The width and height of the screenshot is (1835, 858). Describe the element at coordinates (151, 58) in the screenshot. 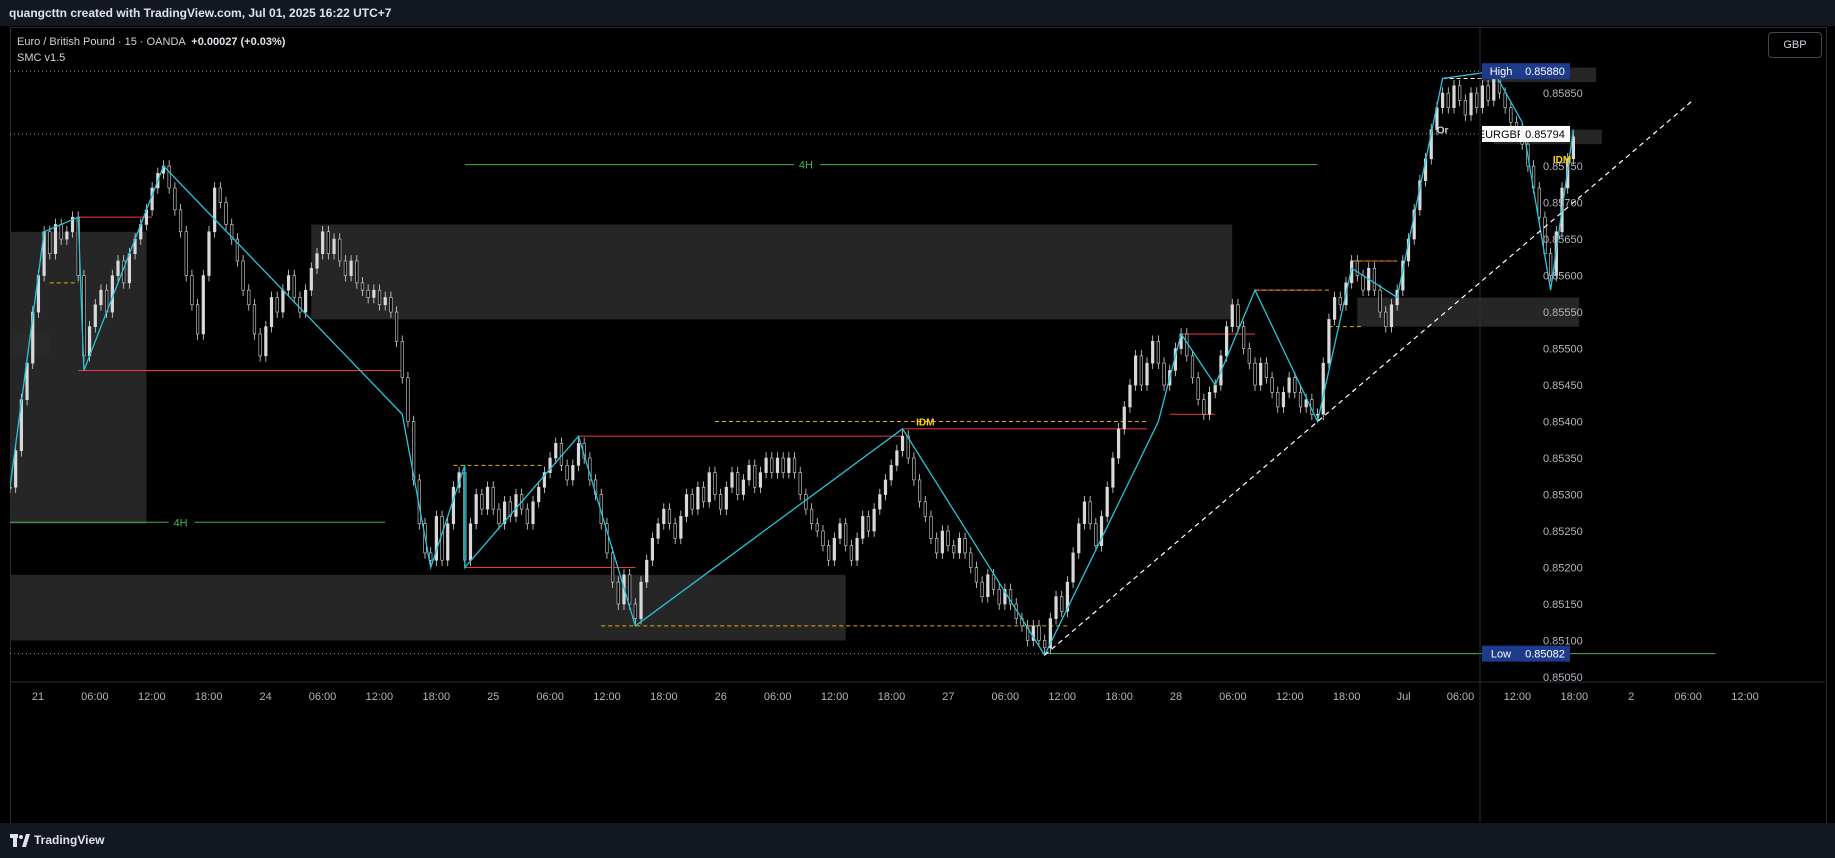

I see `indicator-name: SMC v1.5` at that location.